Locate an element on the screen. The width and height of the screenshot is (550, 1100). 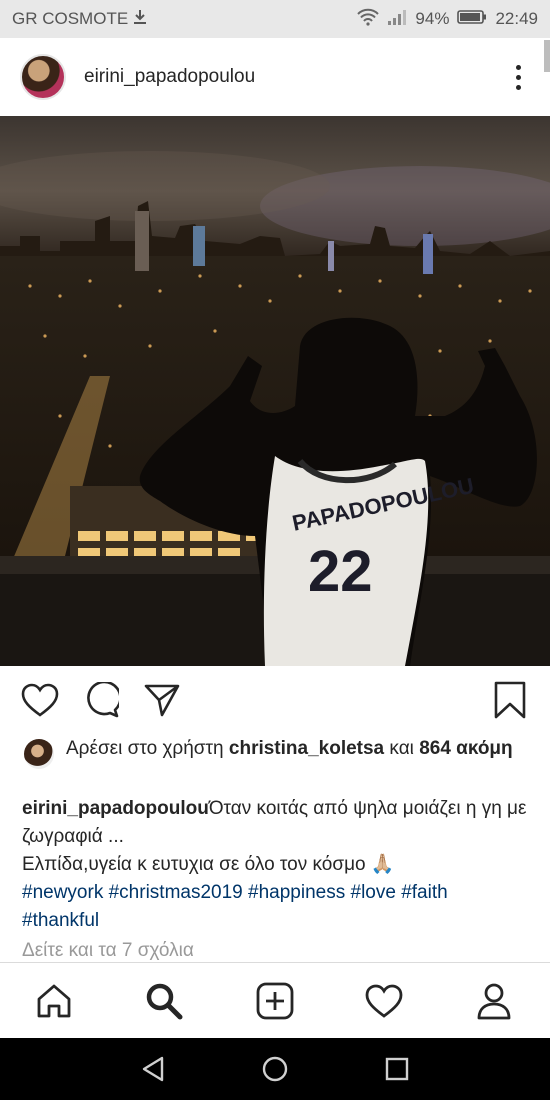
caption-username: eirini_papadopoulou is located at coordinates (115, 808).